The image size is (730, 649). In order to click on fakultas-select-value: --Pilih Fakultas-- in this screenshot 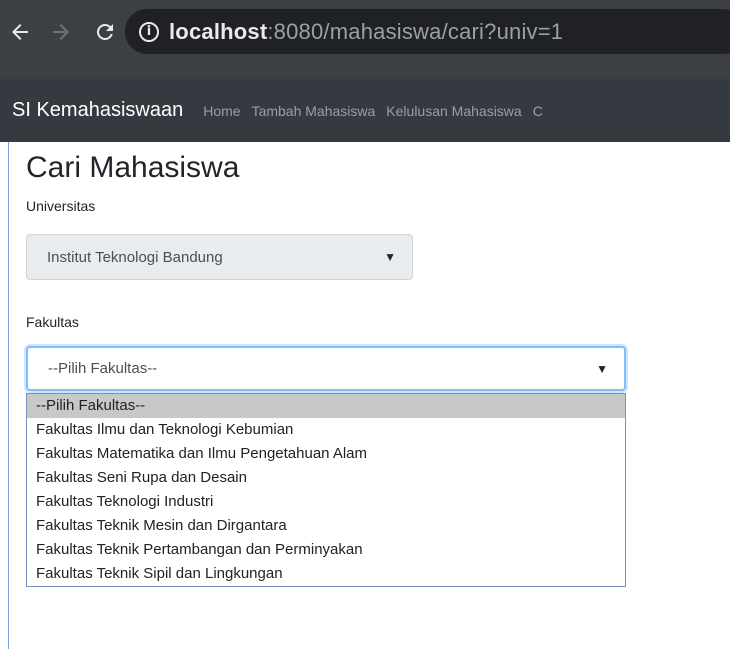, I will do `click(103, 368)`.